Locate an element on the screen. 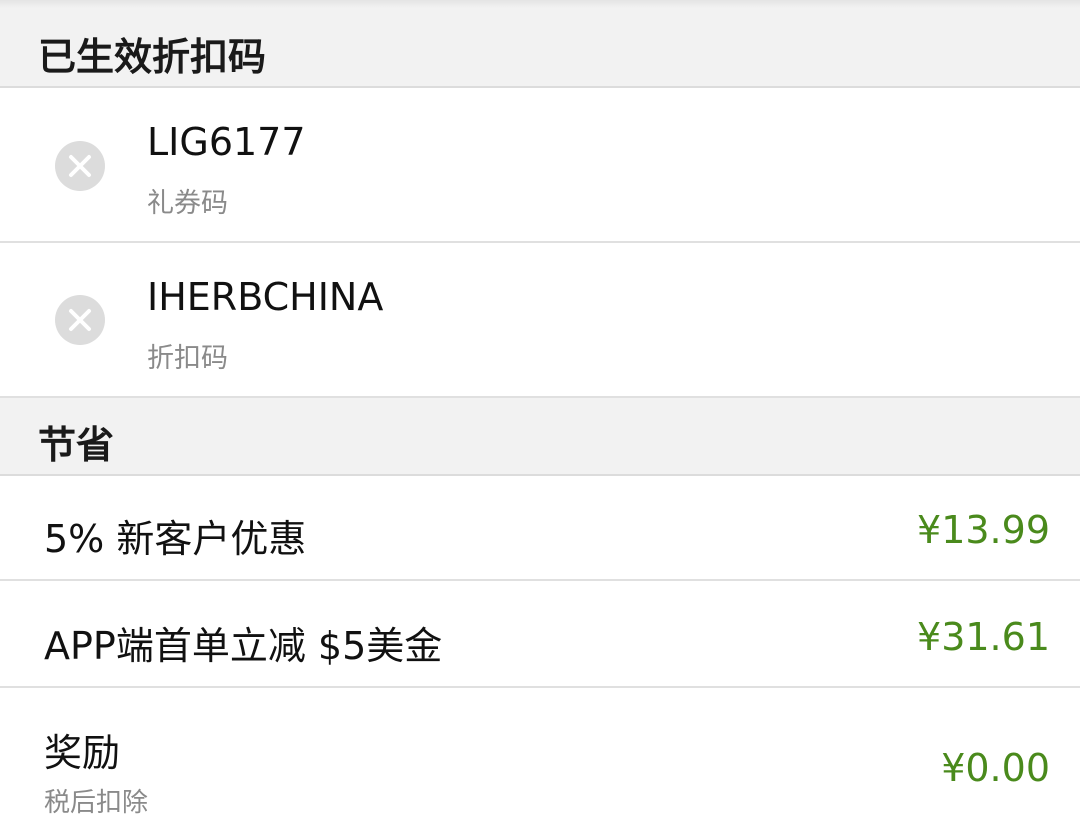 The height and width of the screenshot is (839, 1080). saving-amount: ¥0.00 is located at coordinates (995, 768).